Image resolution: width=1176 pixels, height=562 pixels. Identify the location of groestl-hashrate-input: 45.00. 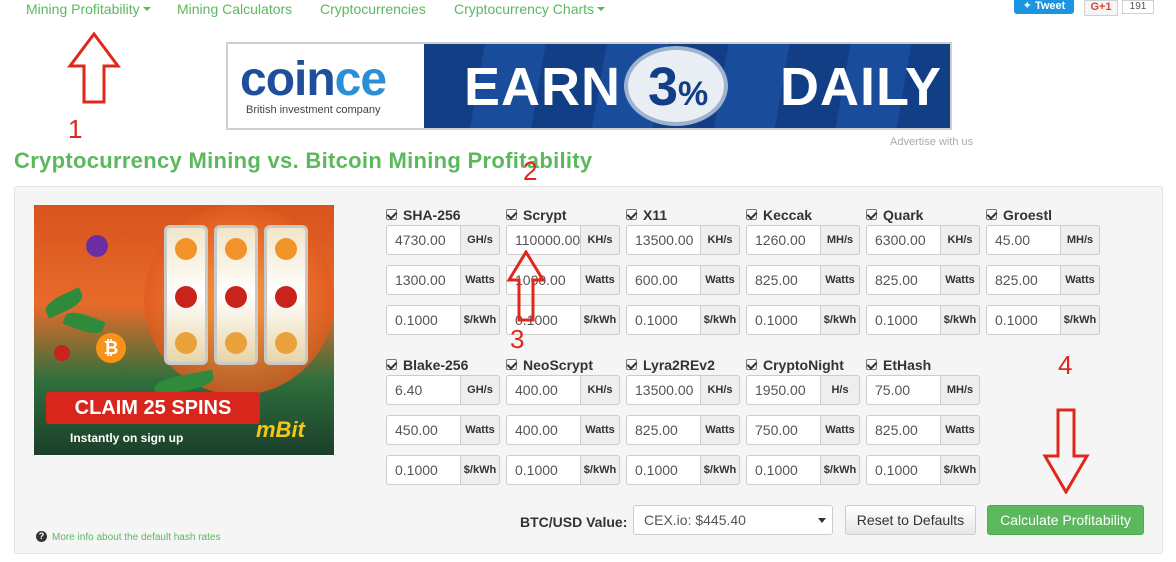
(1023, 240).